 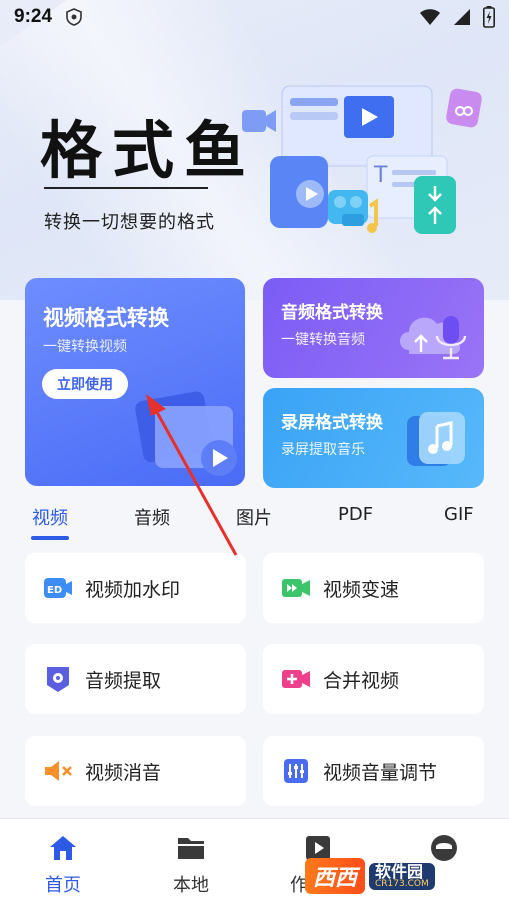 I want to click on tab-active-indicator, so click(x=50, y=538).